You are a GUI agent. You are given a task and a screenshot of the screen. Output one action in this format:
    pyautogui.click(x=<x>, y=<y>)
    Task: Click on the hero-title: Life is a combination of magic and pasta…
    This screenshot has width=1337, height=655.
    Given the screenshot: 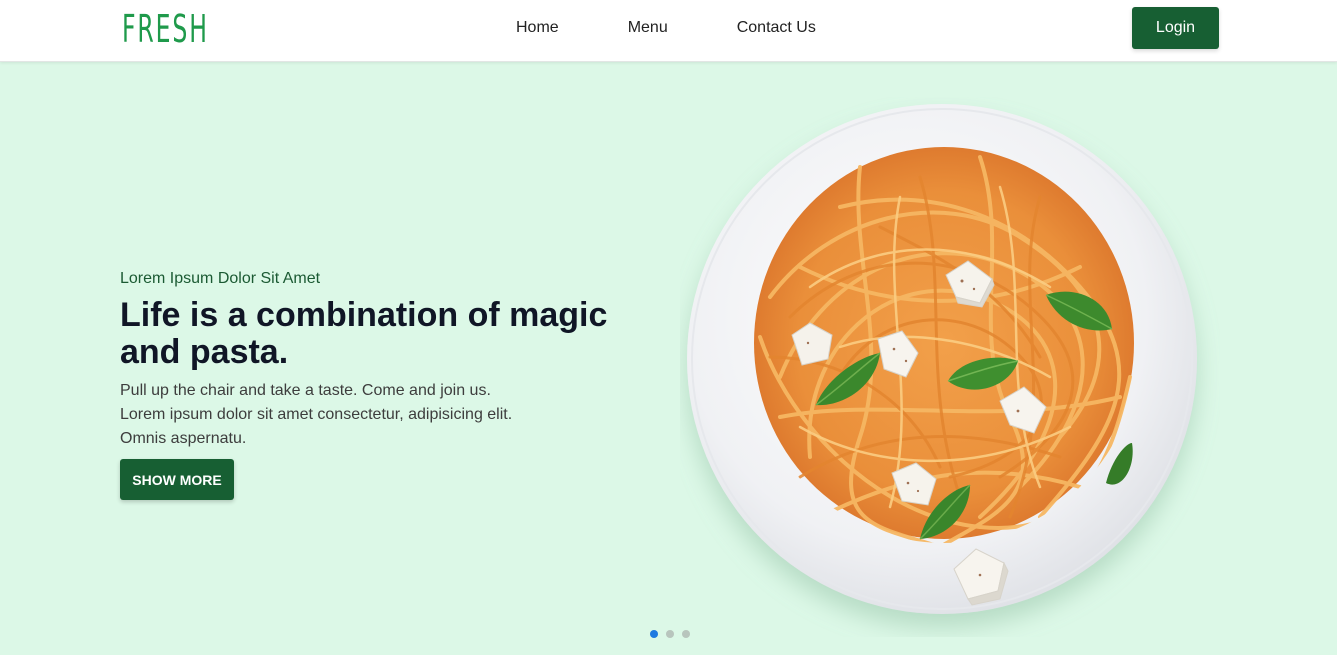 What is the action you would take?
    pyautogui.click(x=364, y=333)
    